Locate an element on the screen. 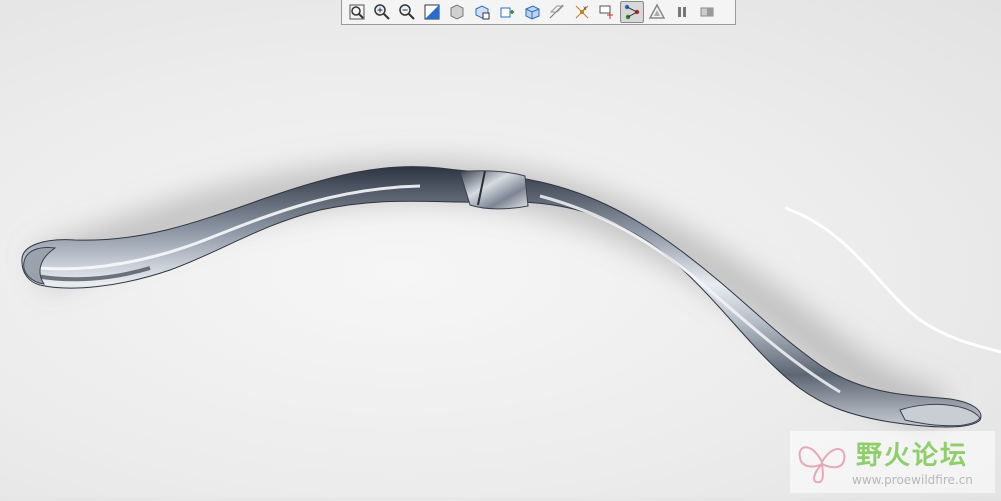 Image resolution: width=1001 pixels, height=501 pixels. spin-center-icon is located at coordinates (632, 12).